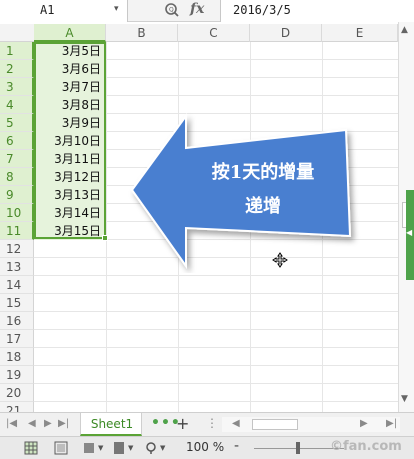 This screenshot has height=459, width=414. What do you see at coordinates (48, 423) in the screenshot?
I see `next-sheet-icon: ▶` at bounding box center [48, 423].